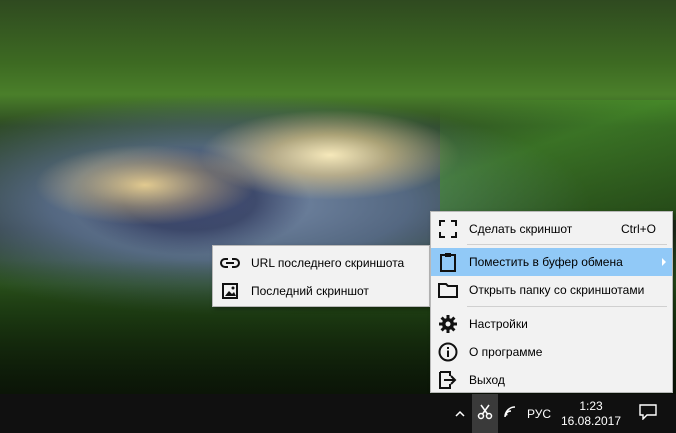 This screenshot has height=433, width=676. What do you see at coordinates (498, 324) in the screenshot?
I see `menu-item-label: Настройки` at bounding box center [498, 324].